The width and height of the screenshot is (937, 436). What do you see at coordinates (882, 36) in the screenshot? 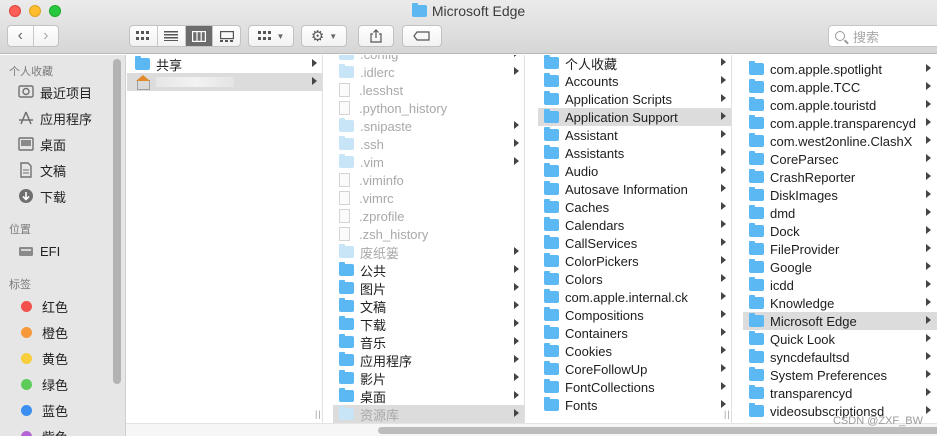
I see `search-input: 搜索` at bounding box center [882, 36].